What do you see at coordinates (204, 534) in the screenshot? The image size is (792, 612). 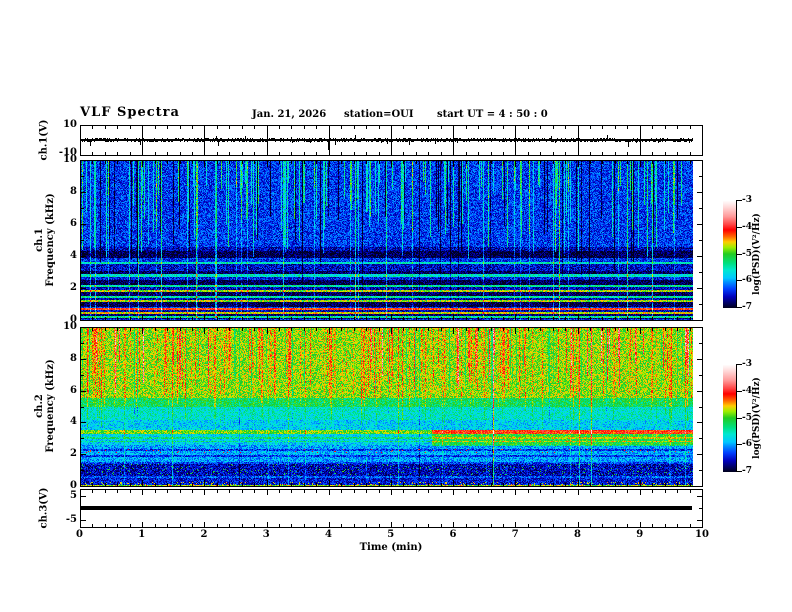 I see `time-xtick: 2` at bounding box center [204, 534].